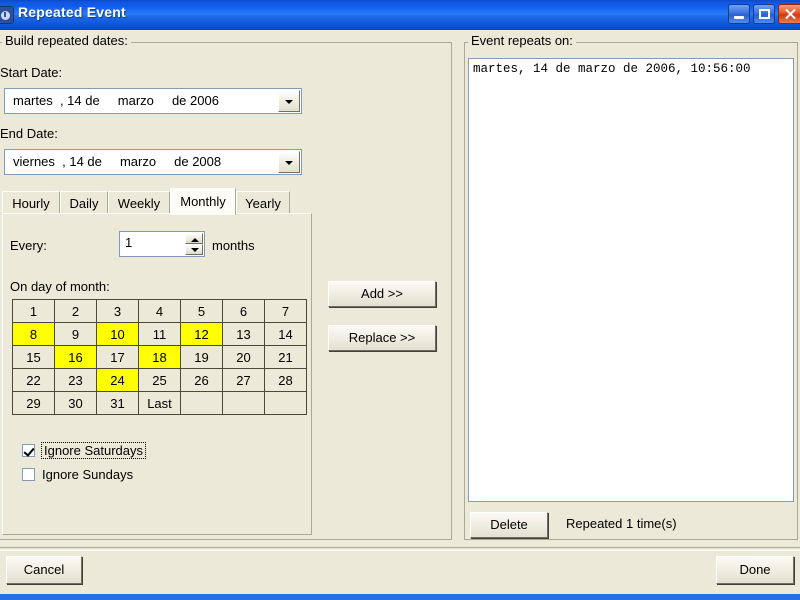 The height and width of the screenshot is (600, 800). Describe the element at coordinates (755, 570) in the screenshot. I see `done-button: Done` at that location.